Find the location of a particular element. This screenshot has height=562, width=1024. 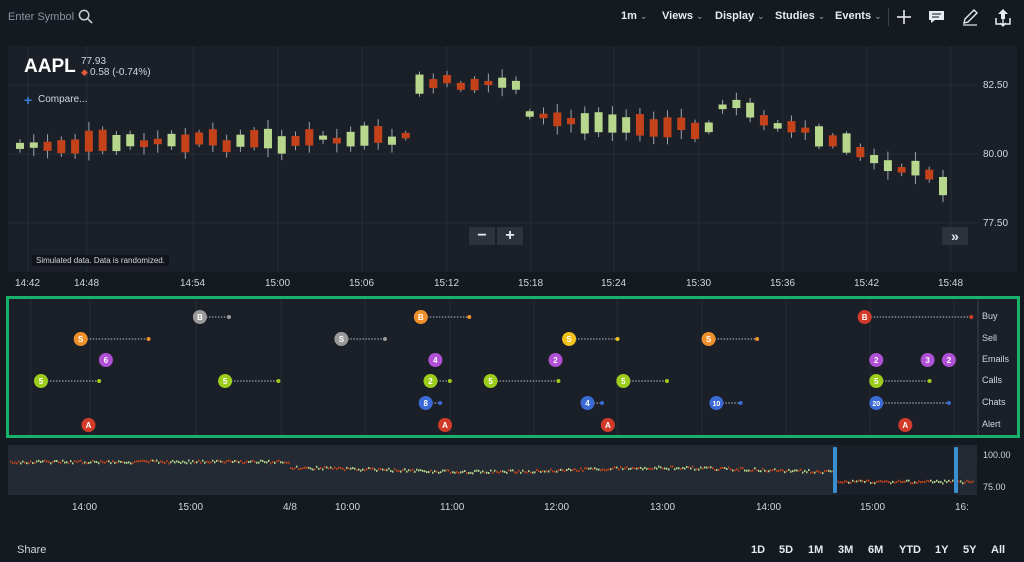

event-marker-label: B is located at coordinates (865, 317).